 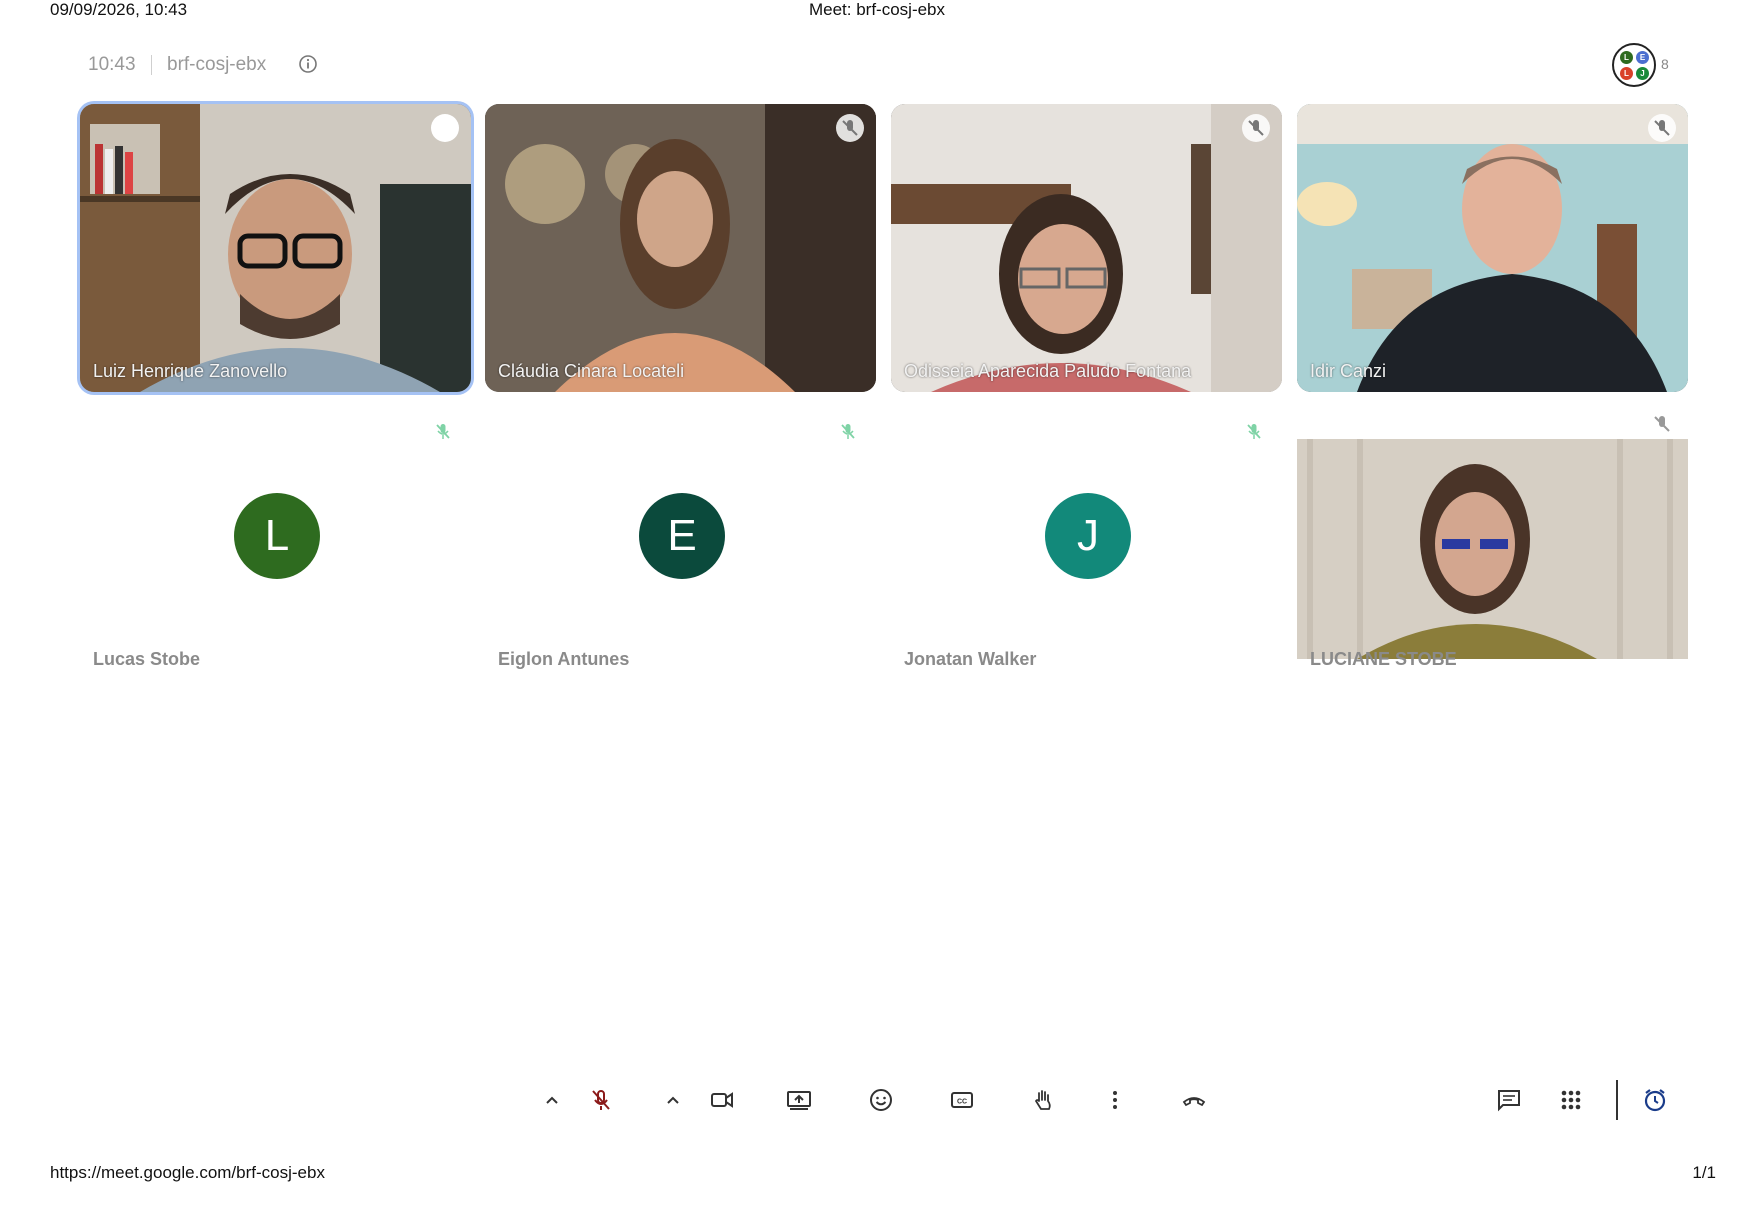 I want to click on participant-name: Eiglon Antunes, so click(x=564, y=659).